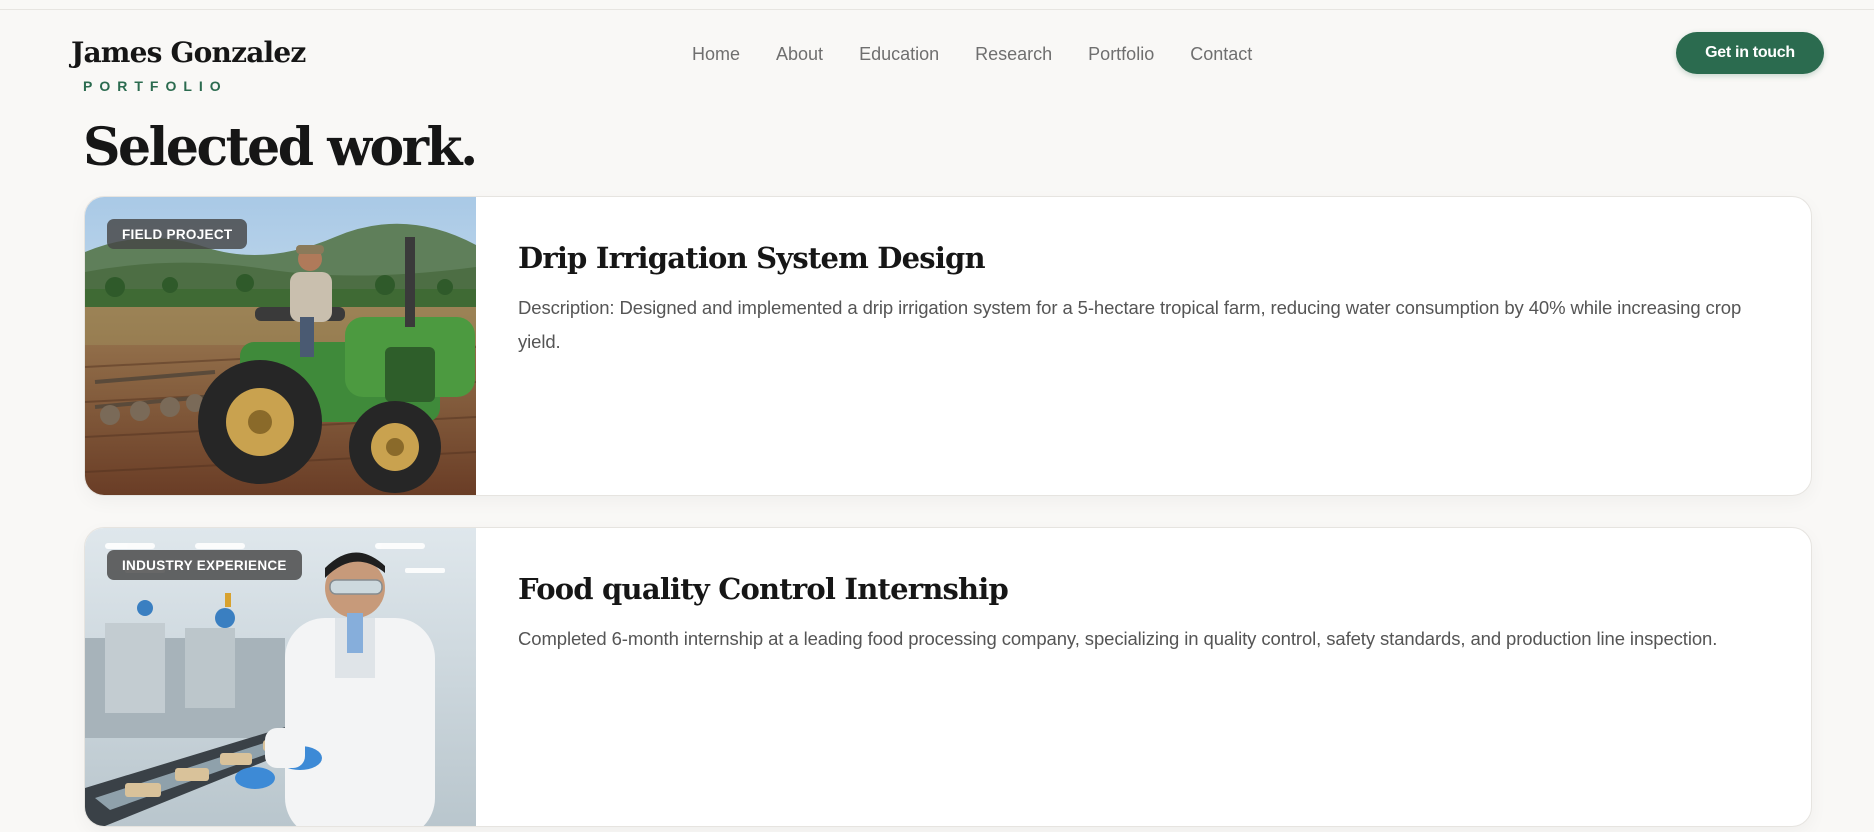 Image resolution: width=1874 pixels, height=832 pixels. What do you see at coordinates (280, 147) in the screenshot?
I see `section-title: Selected work.` at bounding box center [280, 147].